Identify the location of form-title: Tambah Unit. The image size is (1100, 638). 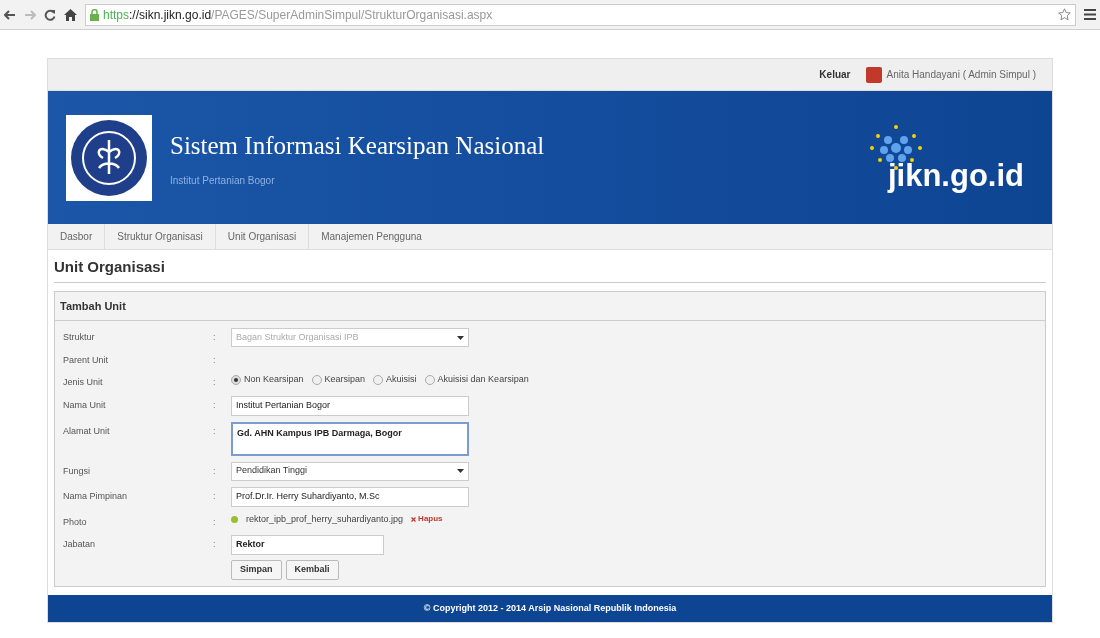
(550, 306).